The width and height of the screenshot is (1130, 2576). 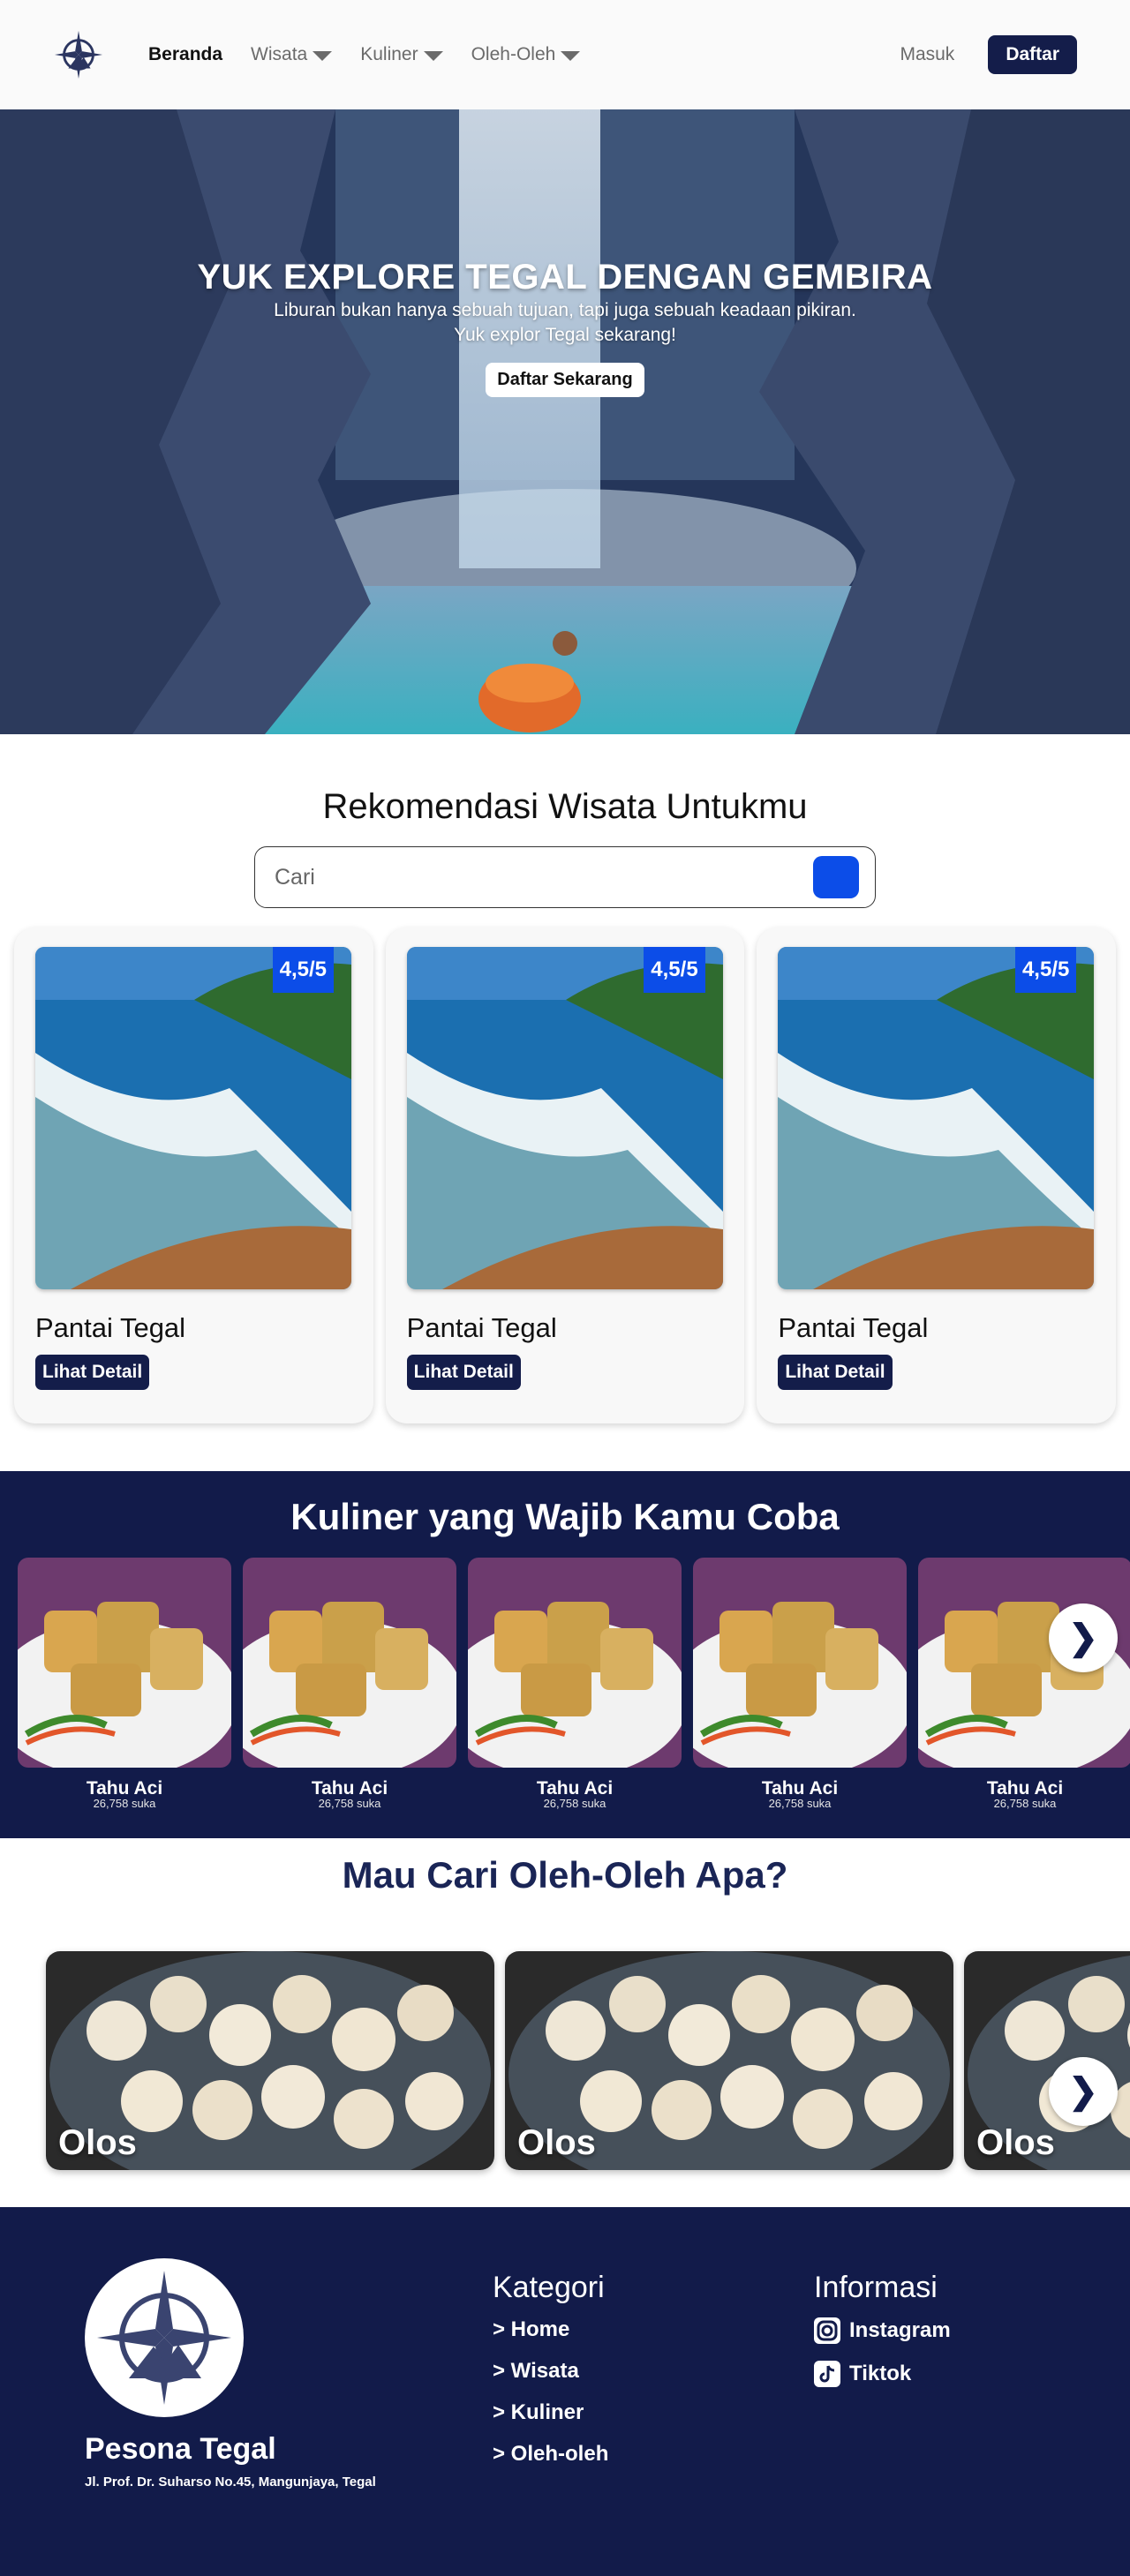 What do you see at coordinates (180, 2449) in the screenshot?
I see `footer-brand-name: Pesona Tegal` at bounding box center [180, 2449].